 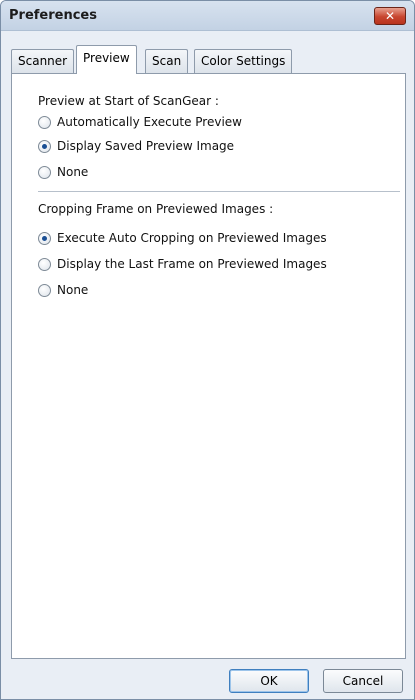 What do you see at coordinates (219, 191) in the screenshot?
I see `group-divider` at bounding box center [219, 191].